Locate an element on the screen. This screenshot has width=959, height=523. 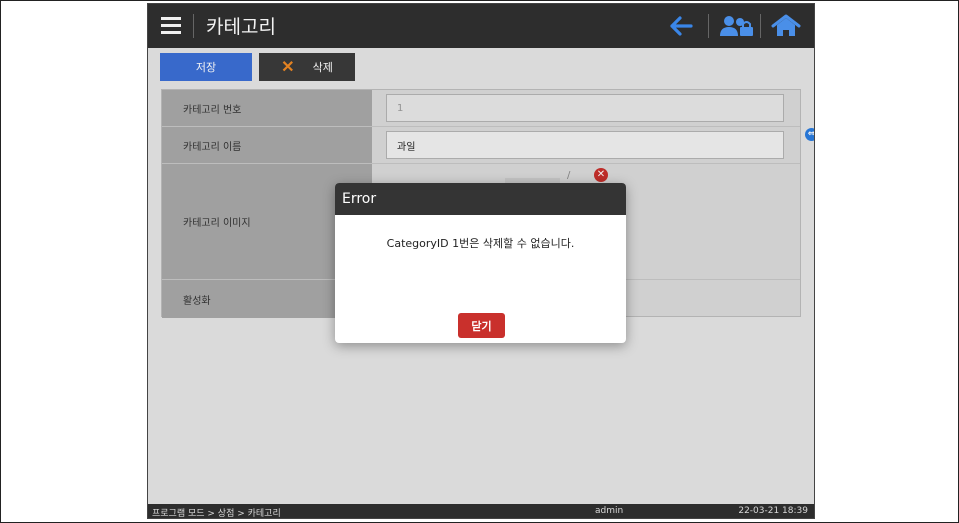
hamburger-menu-icon is located at coordinates (171, 25).